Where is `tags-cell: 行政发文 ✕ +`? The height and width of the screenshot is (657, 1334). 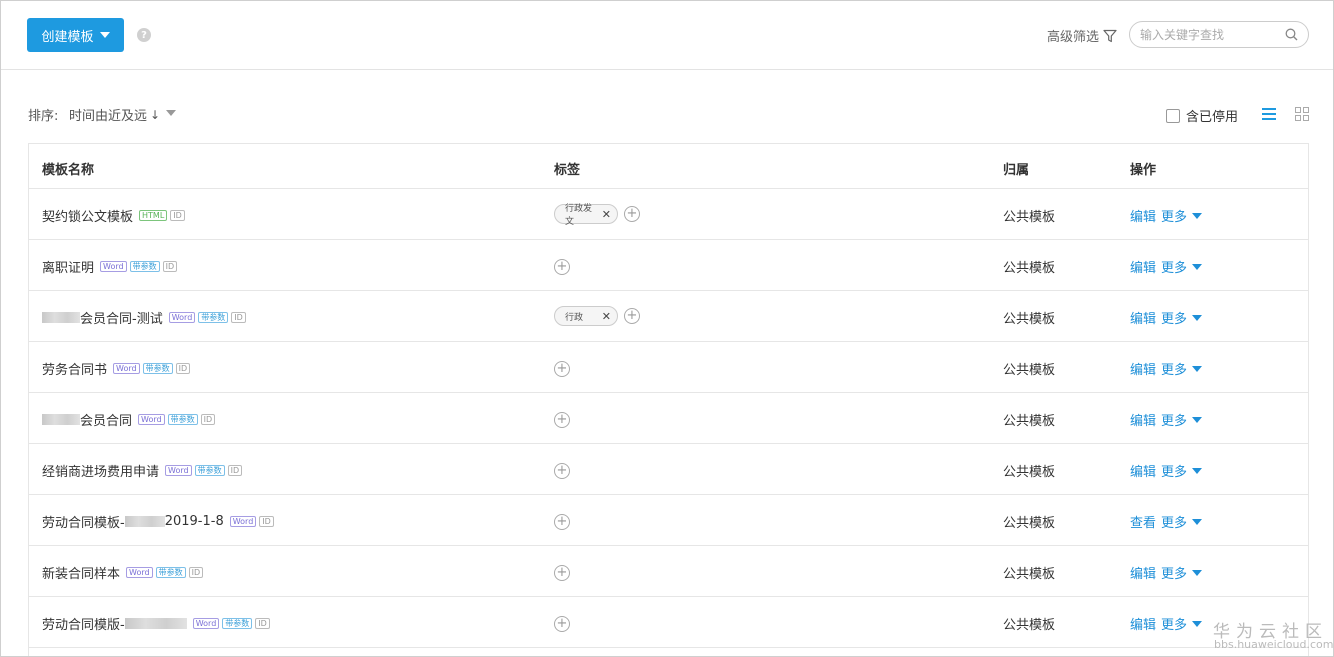
tags-cell: 行政发文 ✕ + is located at coordinates (597, 215).